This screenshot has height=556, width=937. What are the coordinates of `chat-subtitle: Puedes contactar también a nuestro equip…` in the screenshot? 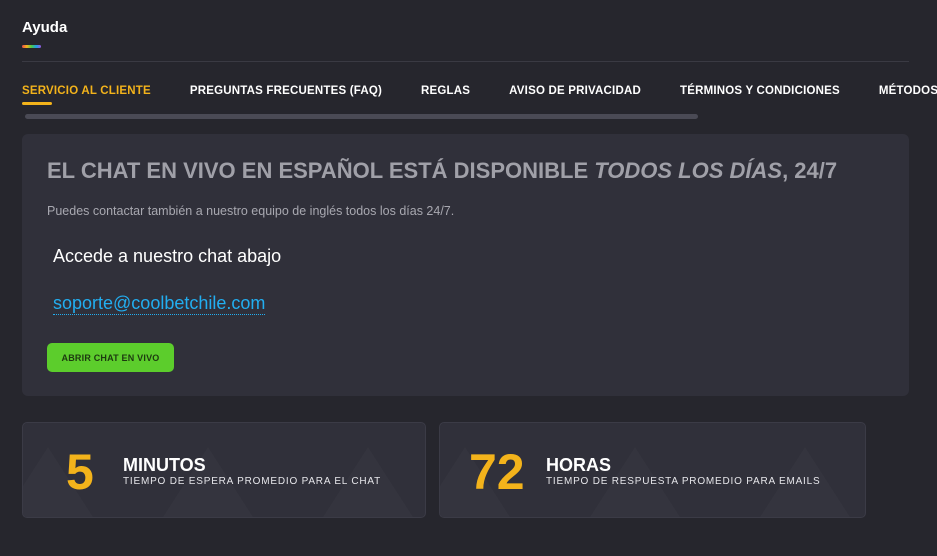 It's located at (251, 211).